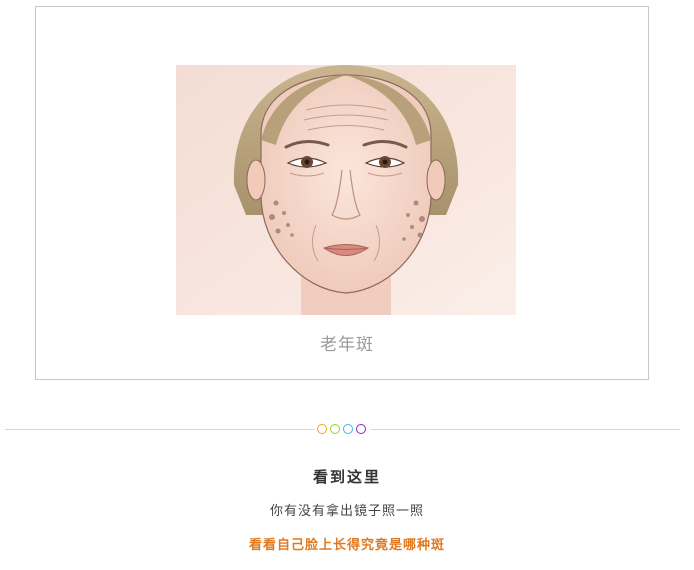 This screenshot has height=570, width=694. What do you see at coordinates (347, 345) in the screenshot?
I see `image-caption: 老年斑` at bounding box center [347, 345].